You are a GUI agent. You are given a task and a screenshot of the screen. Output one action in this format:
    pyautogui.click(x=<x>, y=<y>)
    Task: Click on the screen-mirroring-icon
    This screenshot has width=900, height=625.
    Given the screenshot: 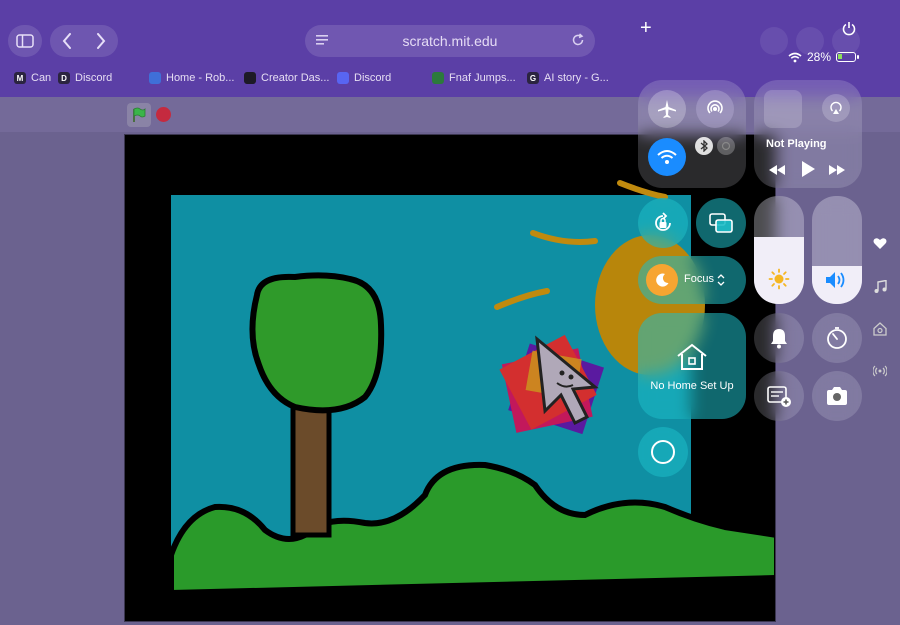 What is the action you would take?
    pyautogui.click(x=721, y=223)
    